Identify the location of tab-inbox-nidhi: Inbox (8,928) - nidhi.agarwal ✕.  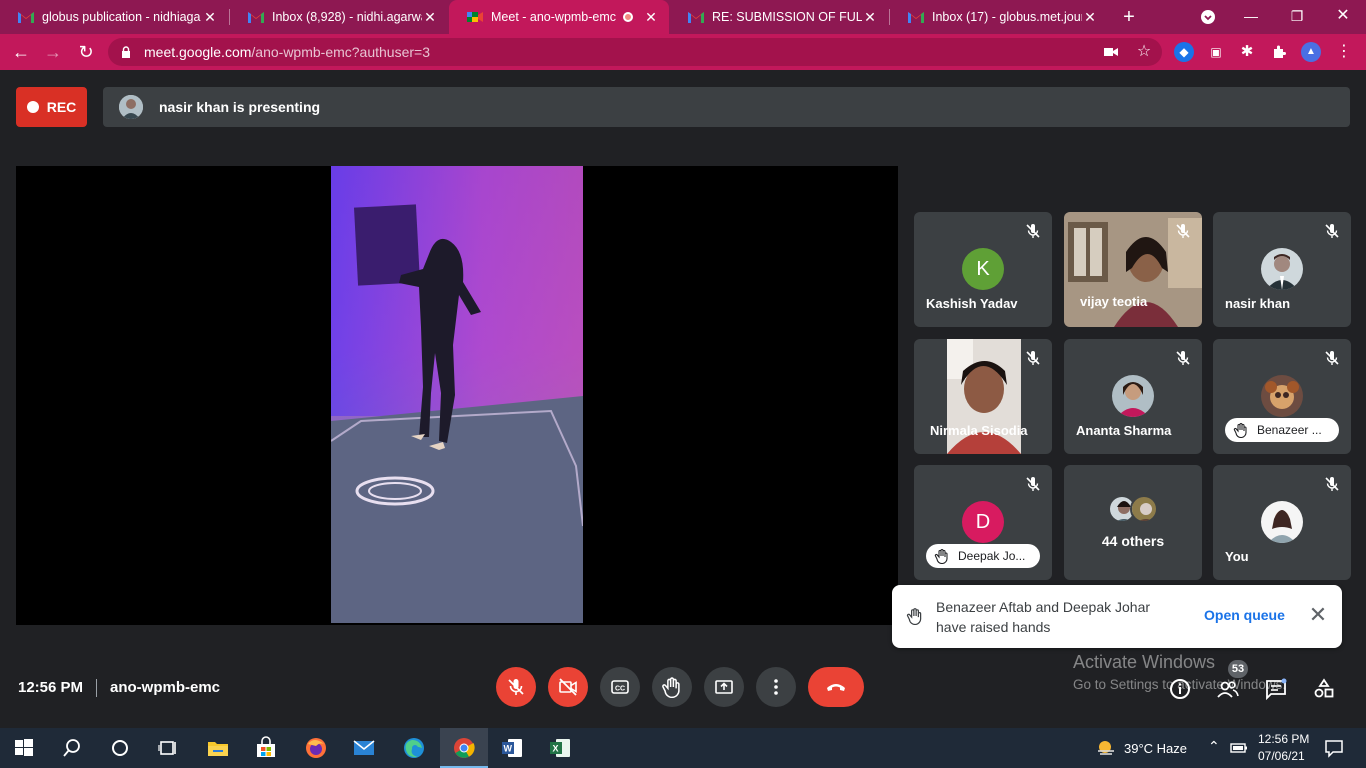
(339, 17).